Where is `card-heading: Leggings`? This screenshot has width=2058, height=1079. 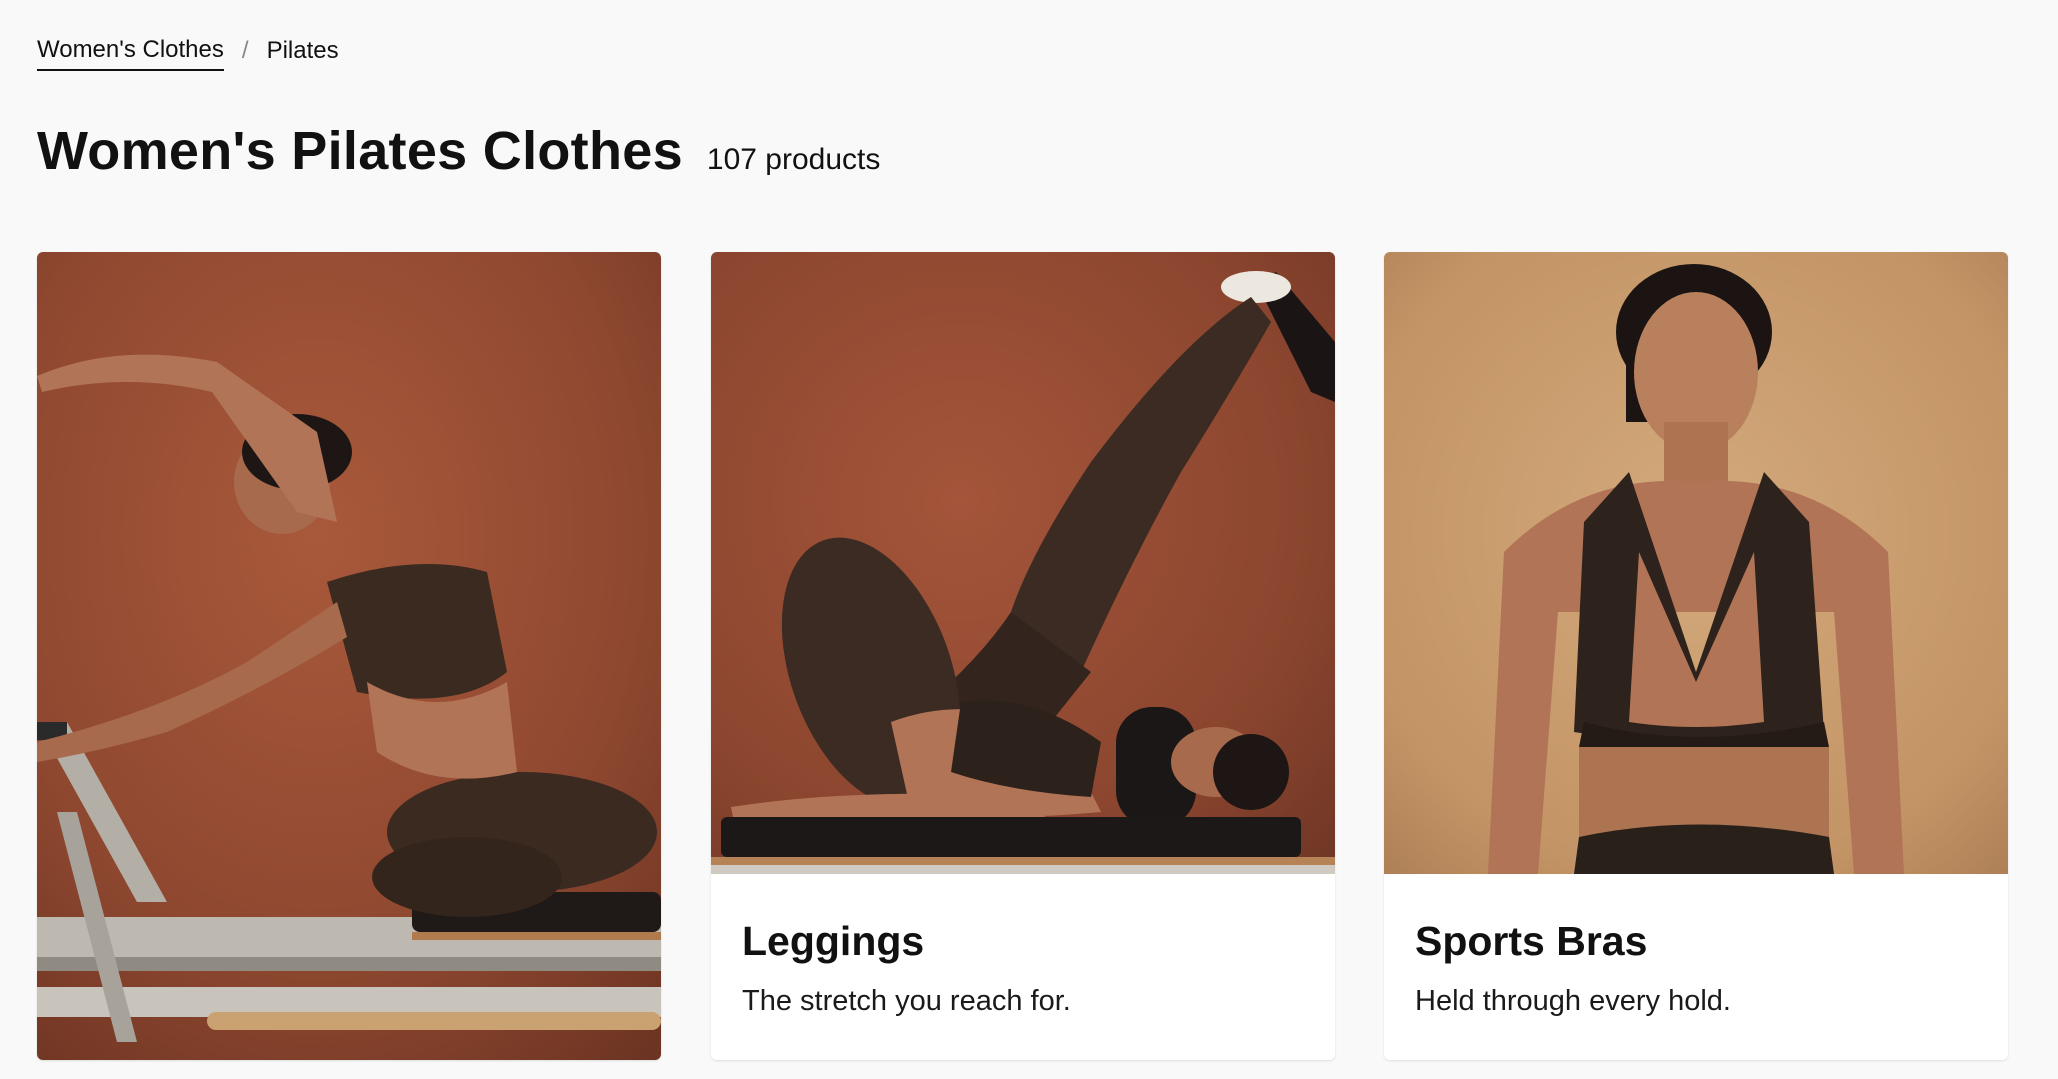 card-heading: Leggings is located at coordinates (833, 941).